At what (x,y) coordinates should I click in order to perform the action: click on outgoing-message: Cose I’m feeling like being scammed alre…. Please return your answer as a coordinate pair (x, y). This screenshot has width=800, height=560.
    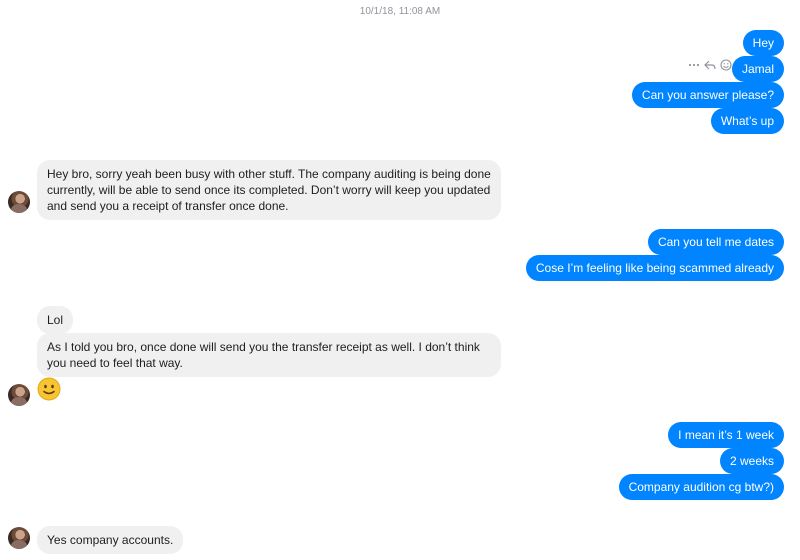
    Looking at the image, I should click on (654, 268).